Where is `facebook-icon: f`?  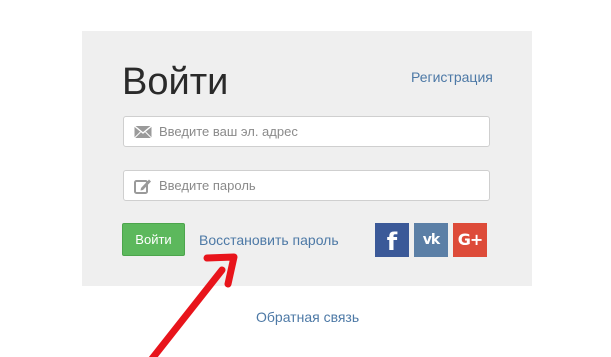 facebook-icon: f is located at coordinates (392, 241).